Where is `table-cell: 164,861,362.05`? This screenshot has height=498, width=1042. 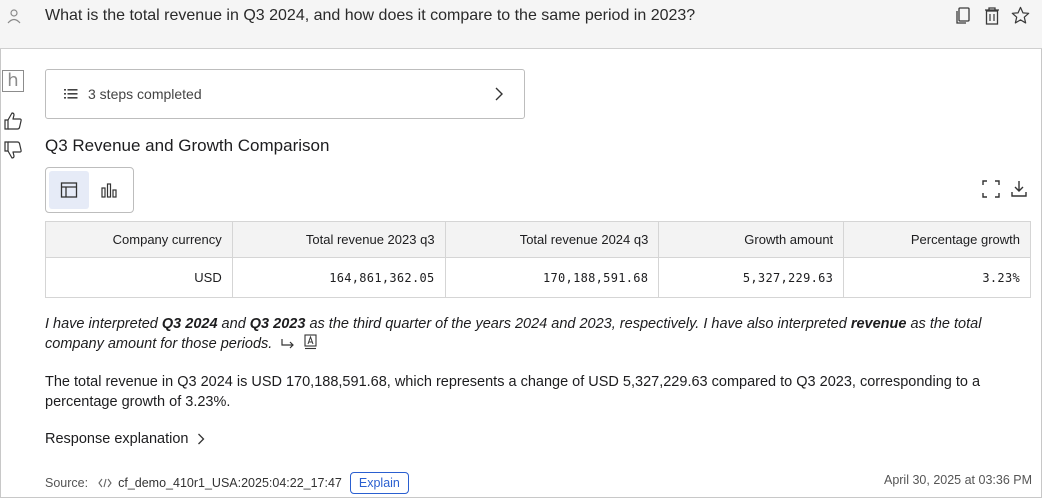
table-cell: 164,861,362.05 is located at coordinates (338, 277).